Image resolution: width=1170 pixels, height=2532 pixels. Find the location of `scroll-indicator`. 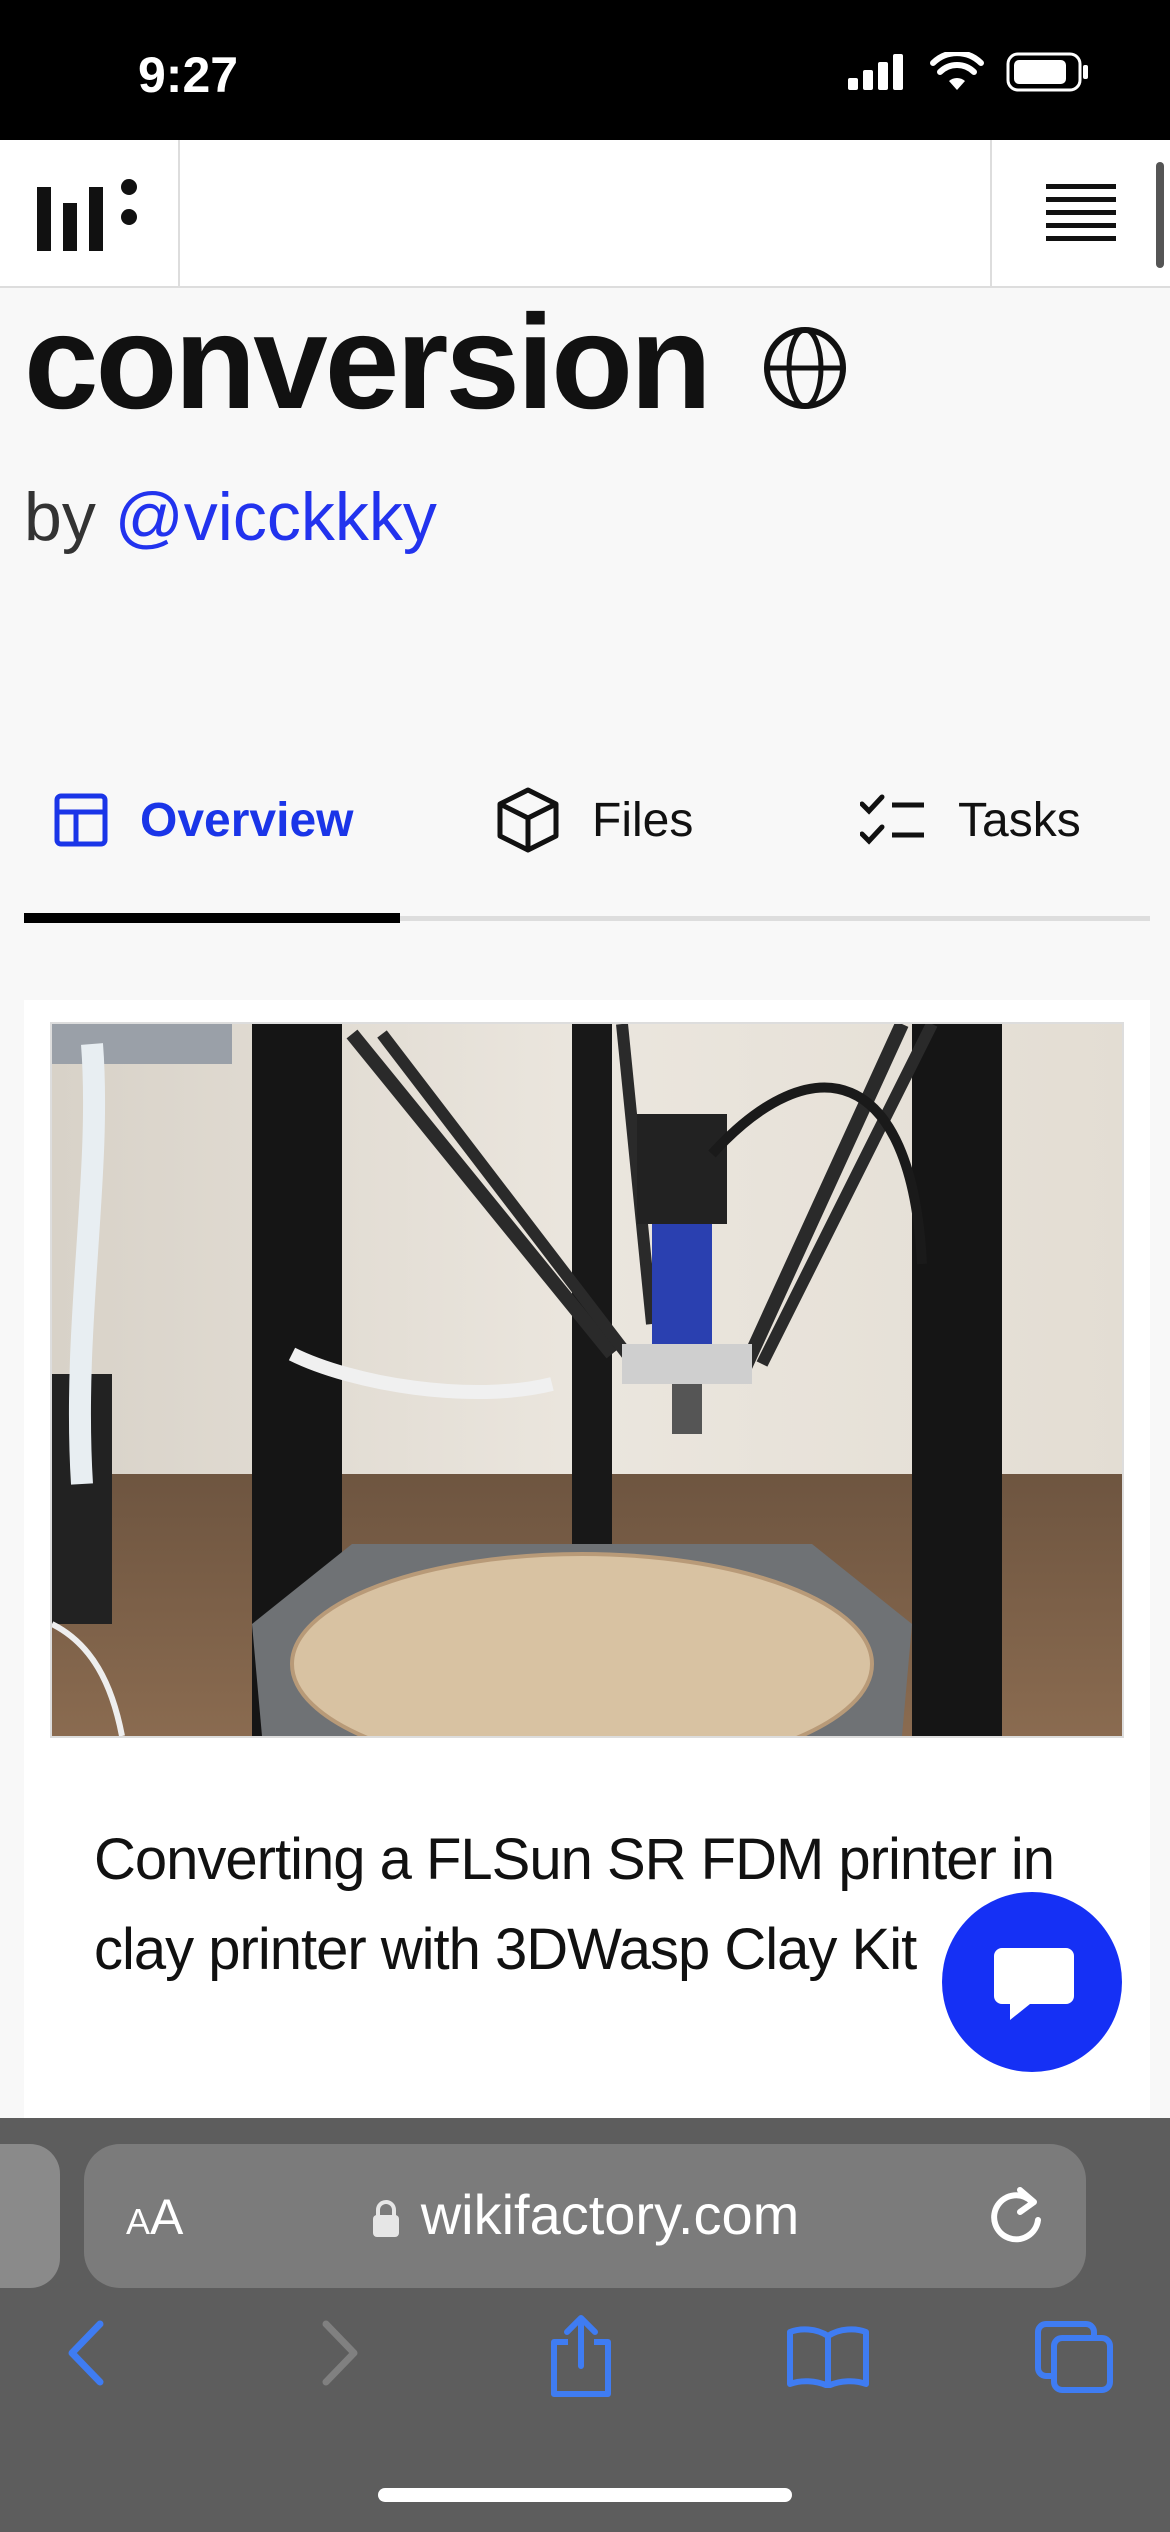

scroll-indicator is located at coordinates (1160, 215).